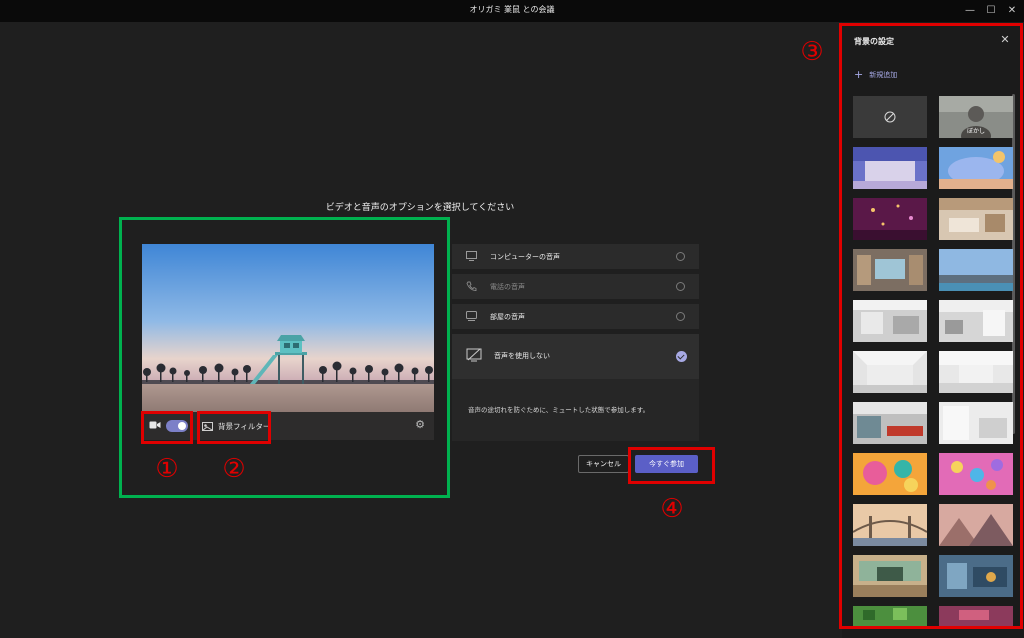 Image resolution: width=1024 pixels, height=638 pixels. Describe the element at coordinates (812, 52) in the screenshot. I see `annotation-number-3: ③` at that location.